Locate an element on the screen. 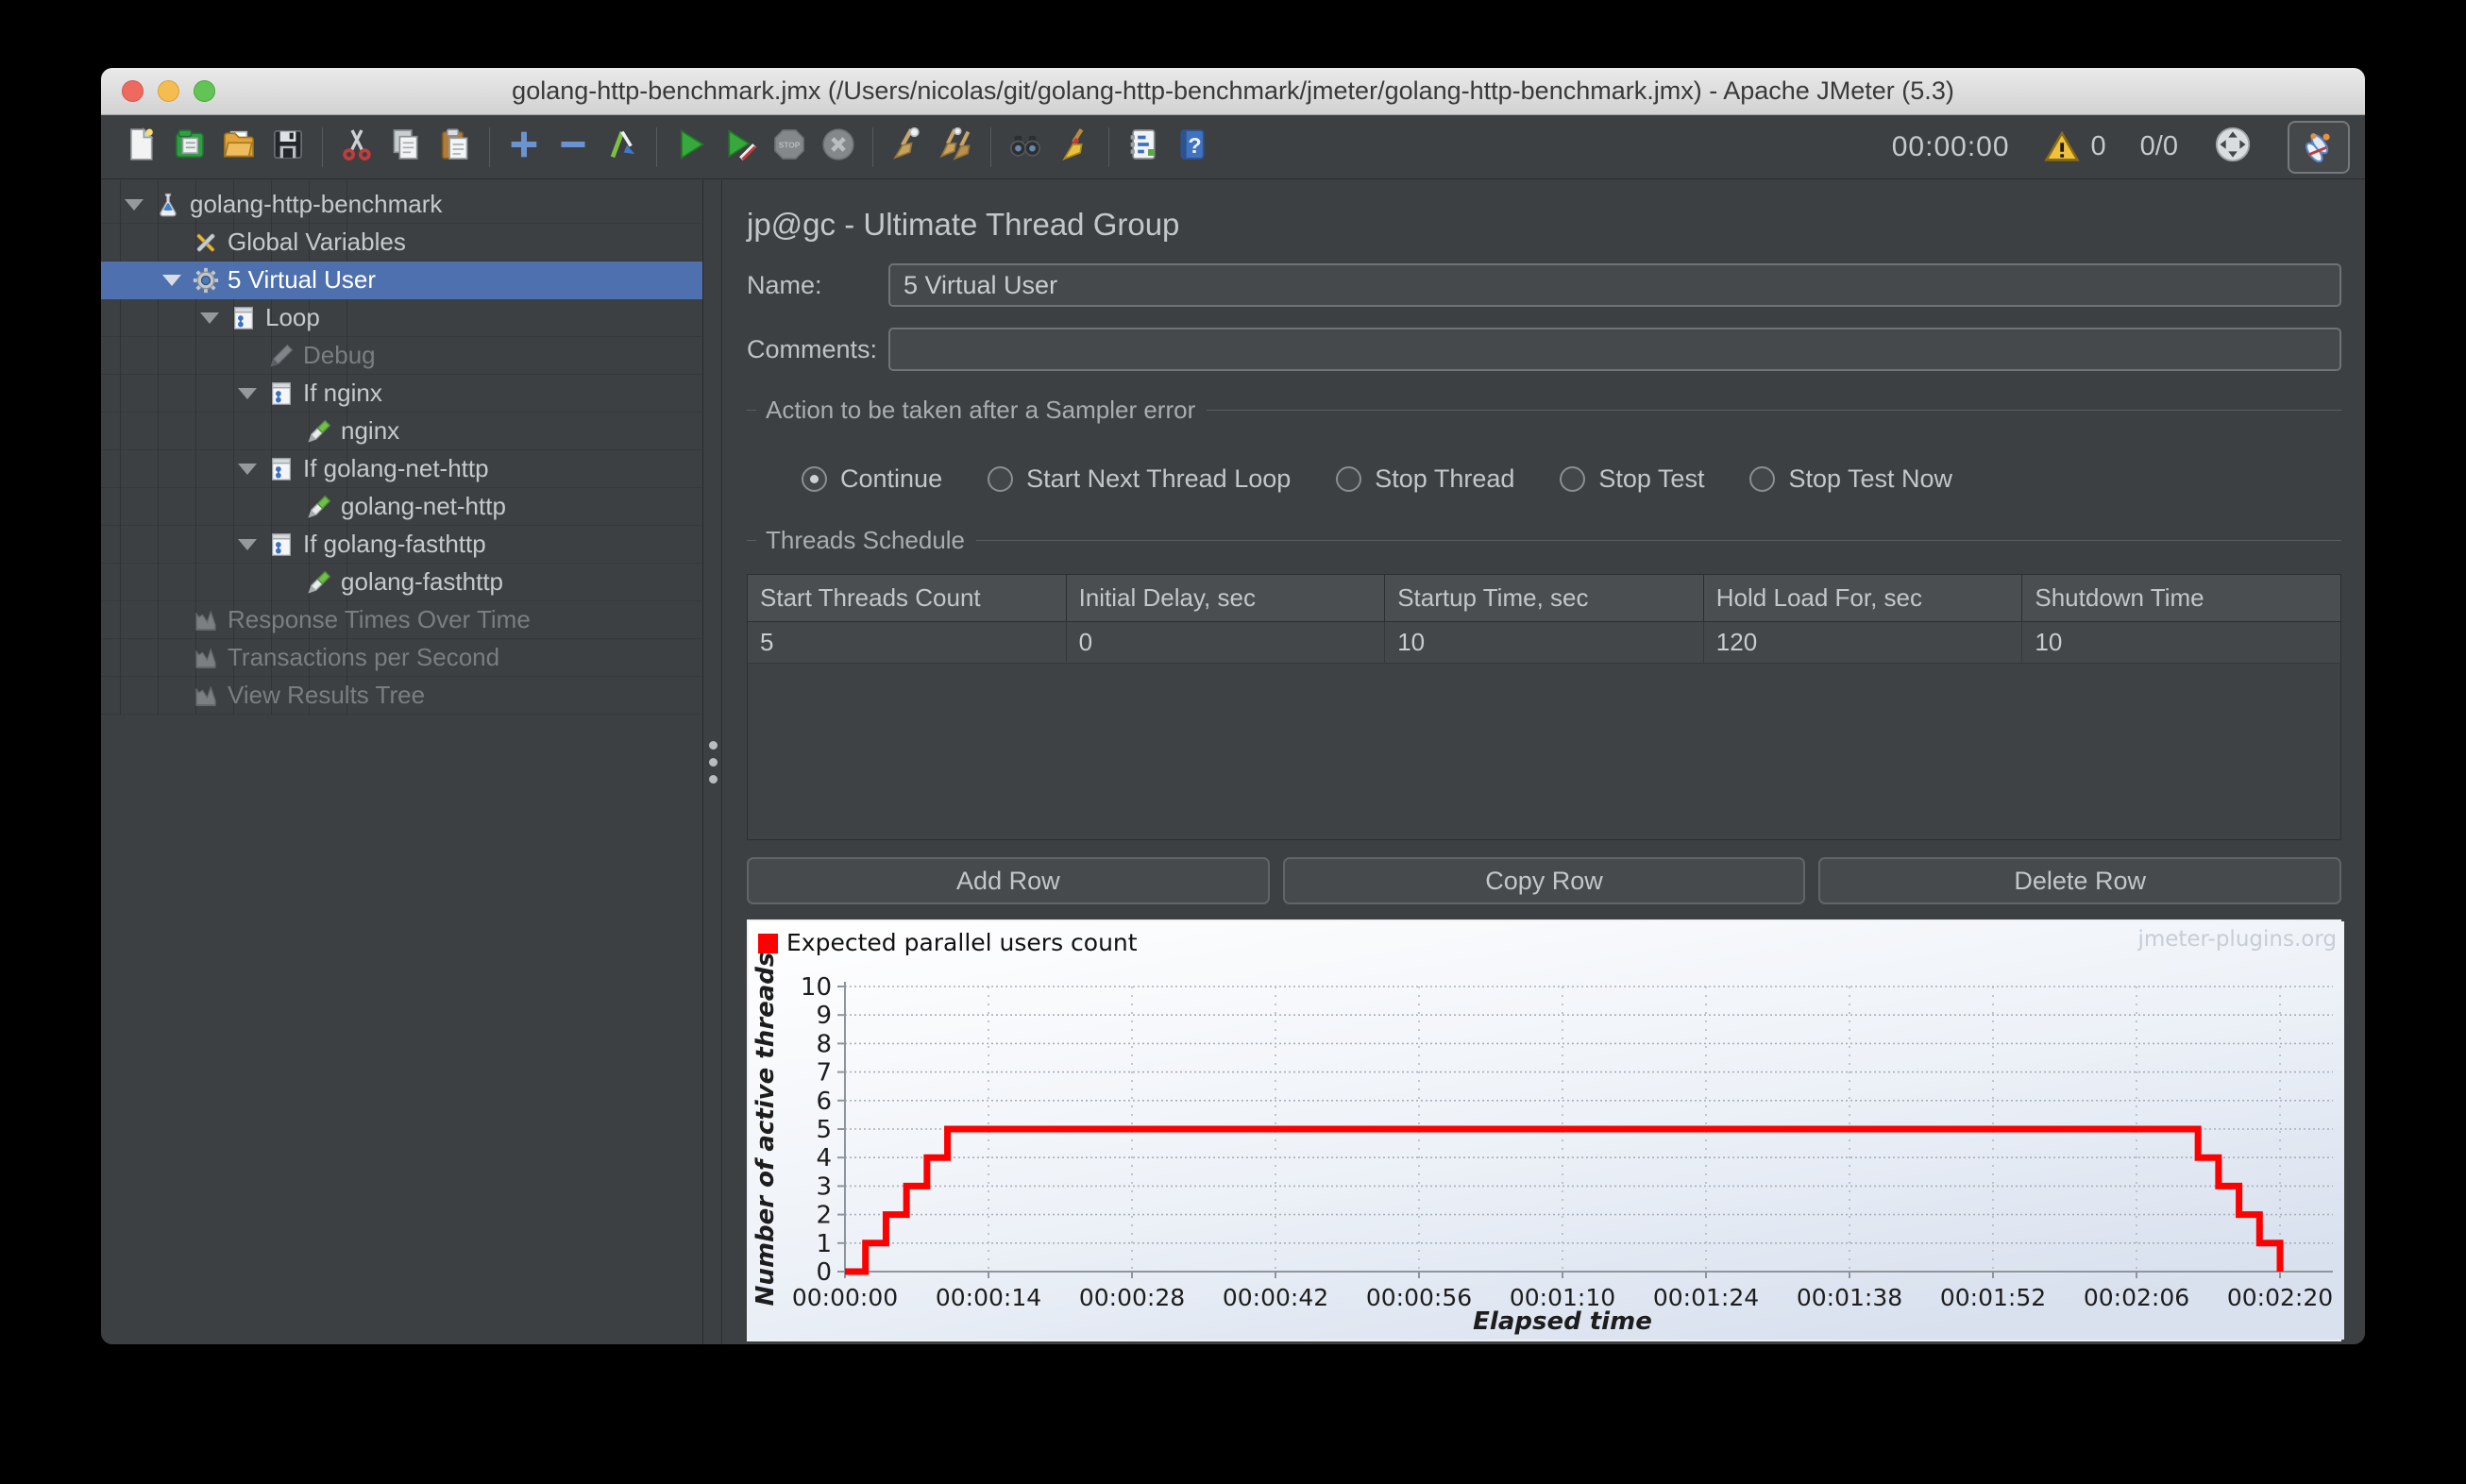 This screenshot has width=2466, height=1484. svg-text: 00:01:52 is located at coordinates (1993, 1297).